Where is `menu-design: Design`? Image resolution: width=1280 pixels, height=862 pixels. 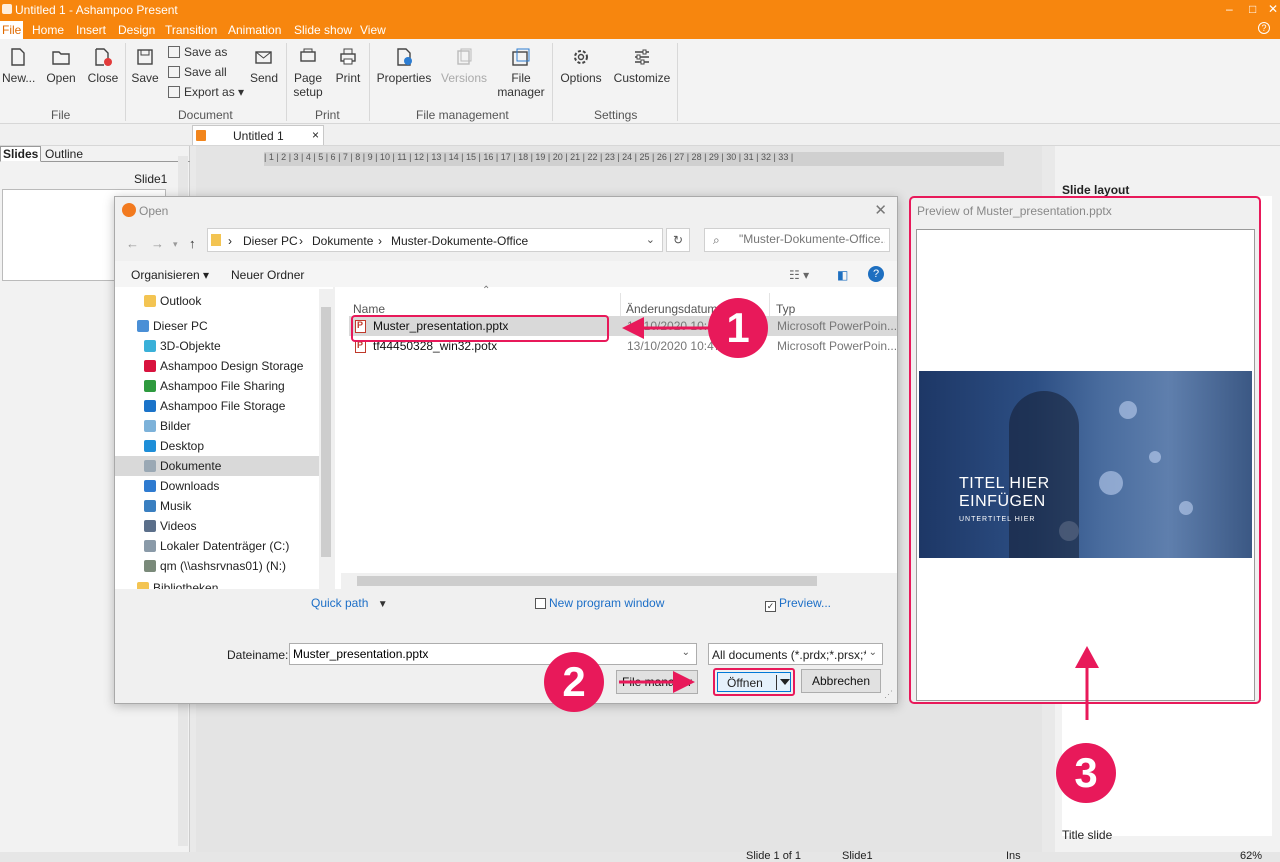
menu-design: Design is located at coordinates (136, 30).